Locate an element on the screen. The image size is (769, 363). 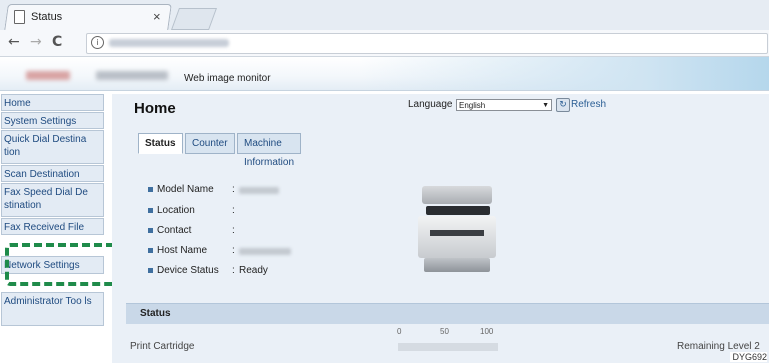
tab-status: Status is located at coordinates (160, 143).